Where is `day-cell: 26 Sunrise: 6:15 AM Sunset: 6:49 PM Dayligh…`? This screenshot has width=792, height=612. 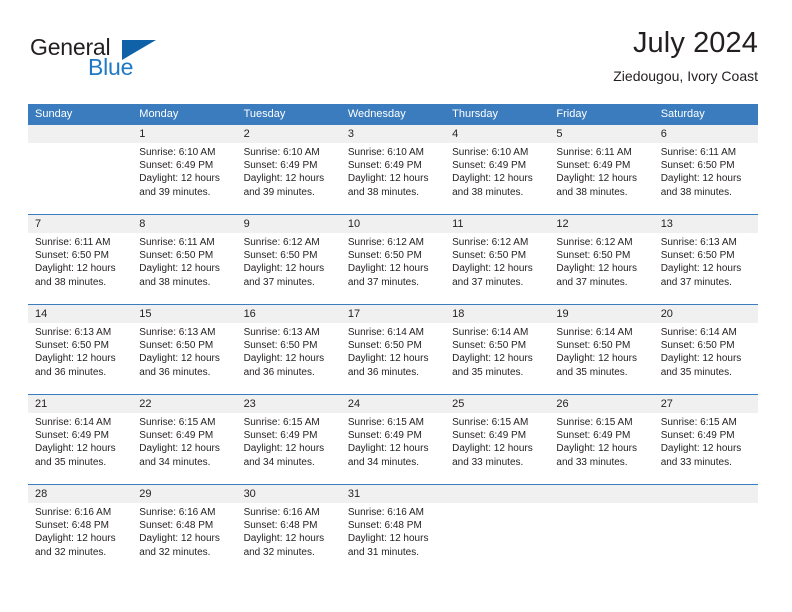
day-cell: 26 Sunrise: 6:15 AM Sunset: 6:49 PM Dayligh… is located at coordinates (601, 439).